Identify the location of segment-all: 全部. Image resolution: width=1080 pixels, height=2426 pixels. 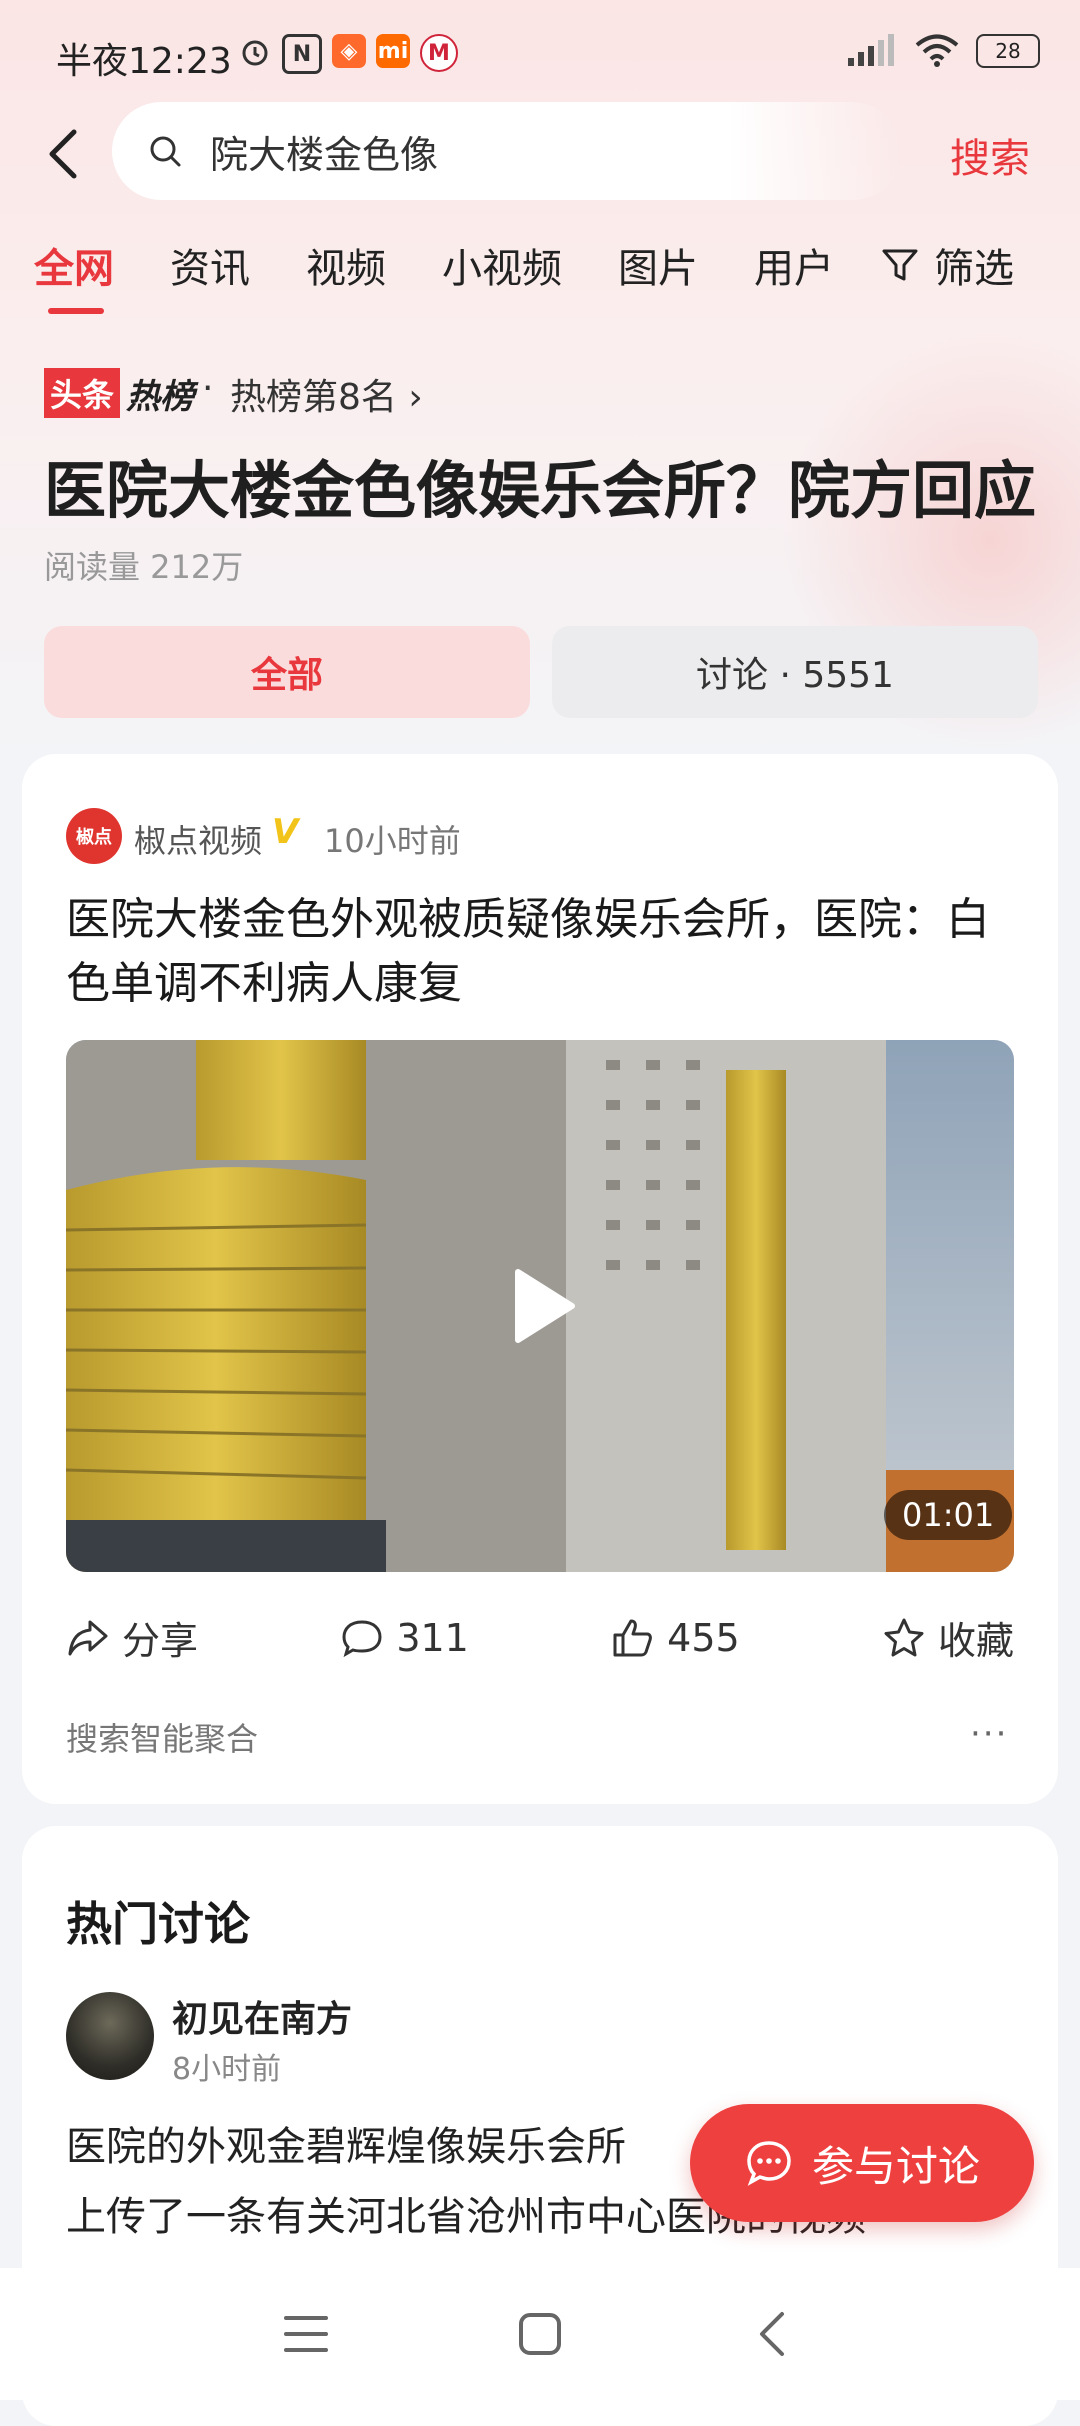
(287, 672).